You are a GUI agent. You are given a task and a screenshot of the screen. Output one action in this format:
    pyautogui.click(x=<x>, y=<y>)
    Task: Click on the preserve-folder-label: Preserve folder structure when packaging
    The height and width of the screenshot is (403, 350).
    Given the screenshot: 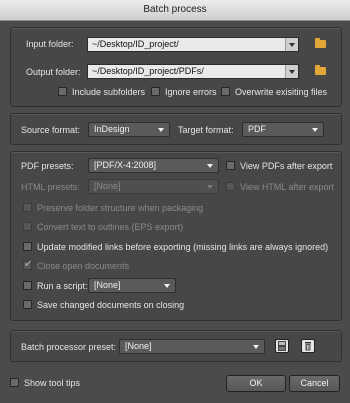 What is the action you would take?
    pyautogui.click(x=120, y=208)
    